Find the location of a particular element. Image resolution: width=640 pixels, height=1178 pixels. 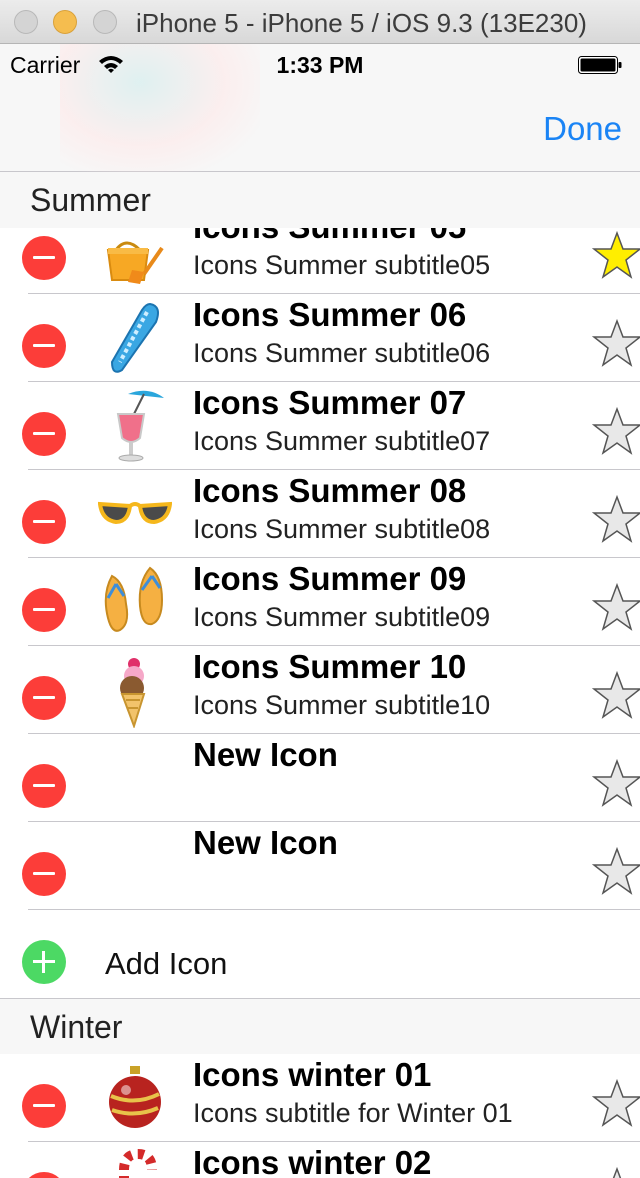

section-title: Winter is located at coordinates (76, 1027).